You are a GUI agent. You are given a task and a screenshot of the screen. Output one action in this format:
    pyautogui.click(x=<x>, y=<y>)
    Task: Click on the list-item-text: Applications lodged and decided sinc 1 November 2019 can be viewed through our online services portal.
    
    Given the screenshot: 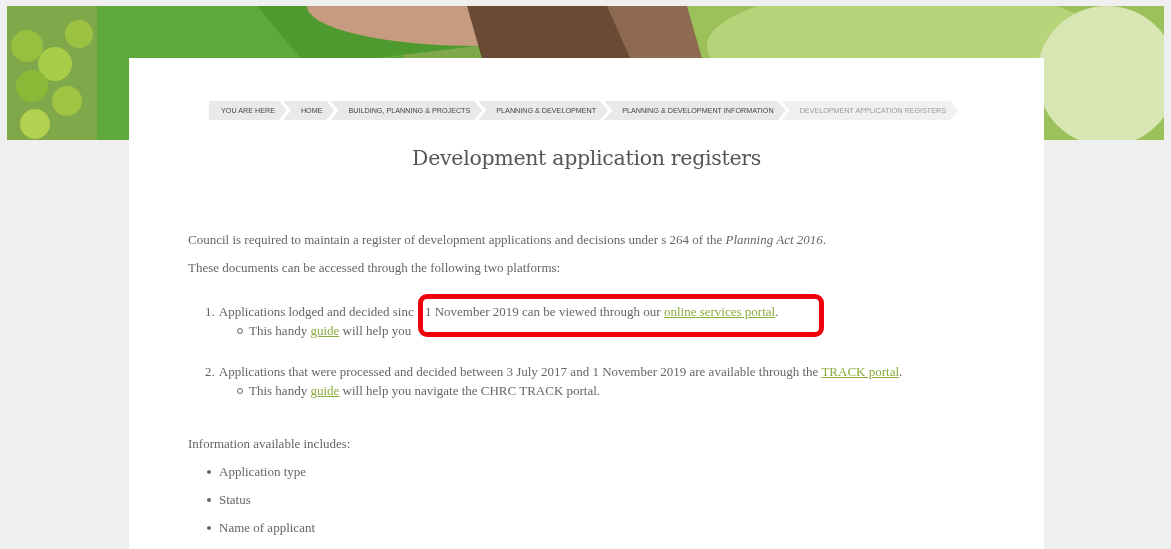 What is the action you would take?
    pyautogui.click(x=498, y=312)
    